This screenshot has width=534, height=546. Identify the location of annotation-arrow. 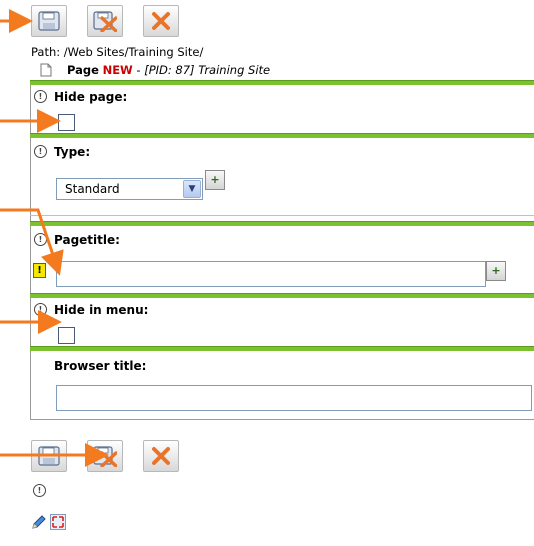
(32, 242).